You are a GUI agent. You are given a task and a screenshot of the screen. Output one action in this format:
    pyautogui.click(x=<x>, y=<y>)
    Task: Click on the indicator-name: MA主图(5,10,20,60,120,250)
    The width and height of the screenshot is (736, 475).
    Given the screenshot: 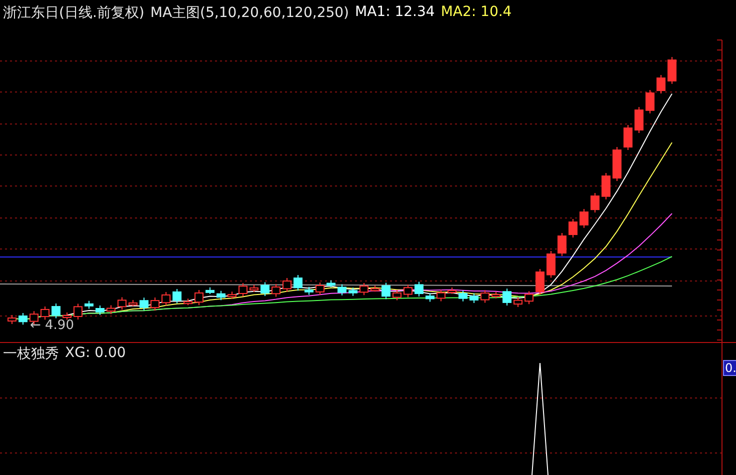 What is the action you would take?
    pyautogui.click(x=249, y=13)
    